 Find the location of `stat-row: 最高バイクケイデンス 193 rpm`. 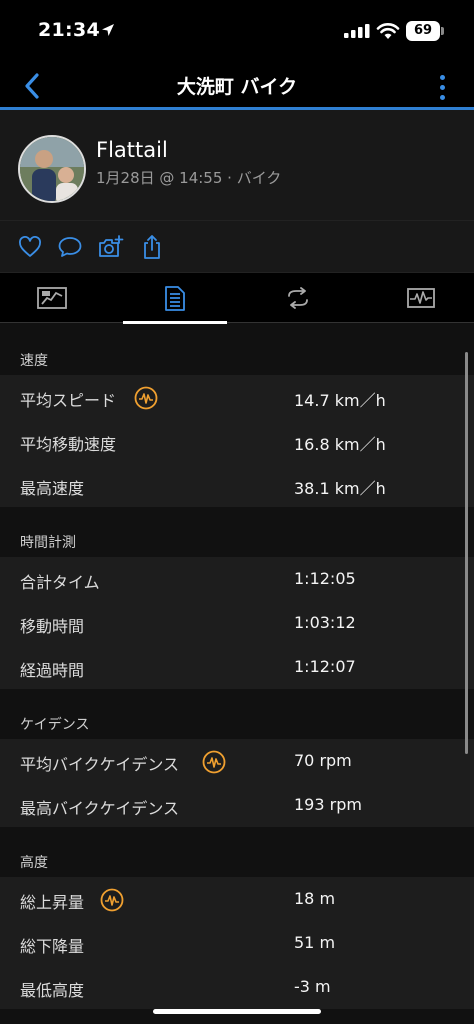

stat-row: 最高バイクケイデンス 193 rpm is located at coordinates (237, 805).